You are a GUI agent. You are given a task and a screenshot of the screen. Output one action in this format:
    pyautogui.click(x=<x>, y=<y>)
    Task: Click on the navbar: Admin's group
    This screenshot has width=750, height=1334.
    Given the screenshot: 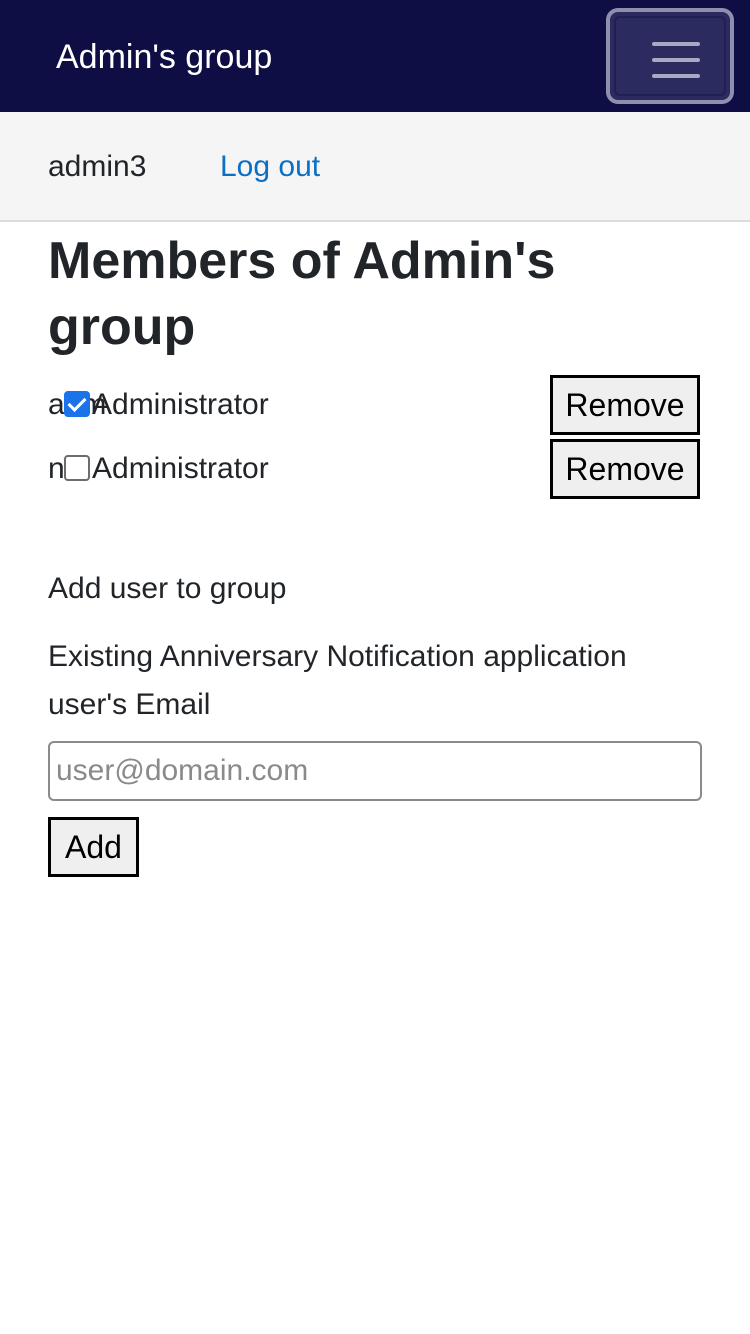 What is the action you would take?
    pyautogui.click(x=375, y=56)
    